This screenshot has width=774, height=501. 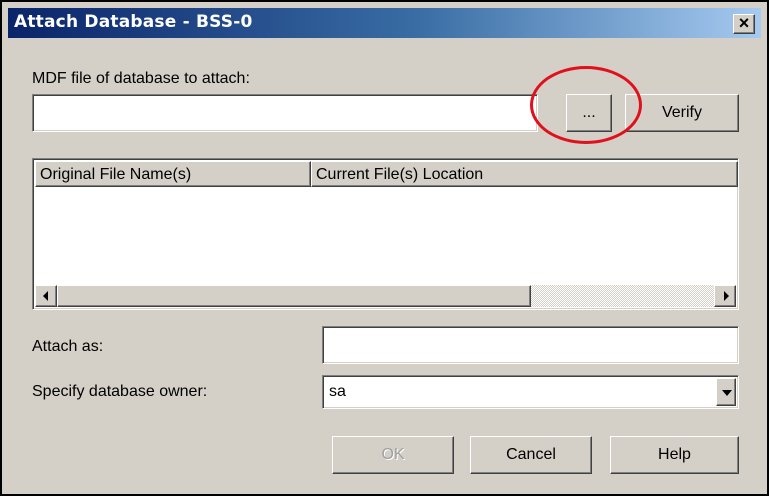 What do you see at coordinates (524, 174) in the screenshot?
I see `column-current-file-location: Current File(s) Location` at bounding box center [524, 174].